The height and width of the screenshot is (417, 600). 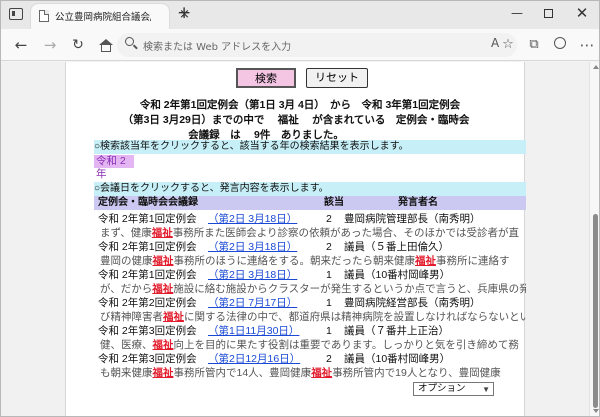 What do you see at coordinates (309, 345) in the screenshot?
I see `excerpt: 健、医療、福祉向上を目的に果たす役割は重要であります。しっかりと気を引き締めて務` at bounding box center [309, 345].